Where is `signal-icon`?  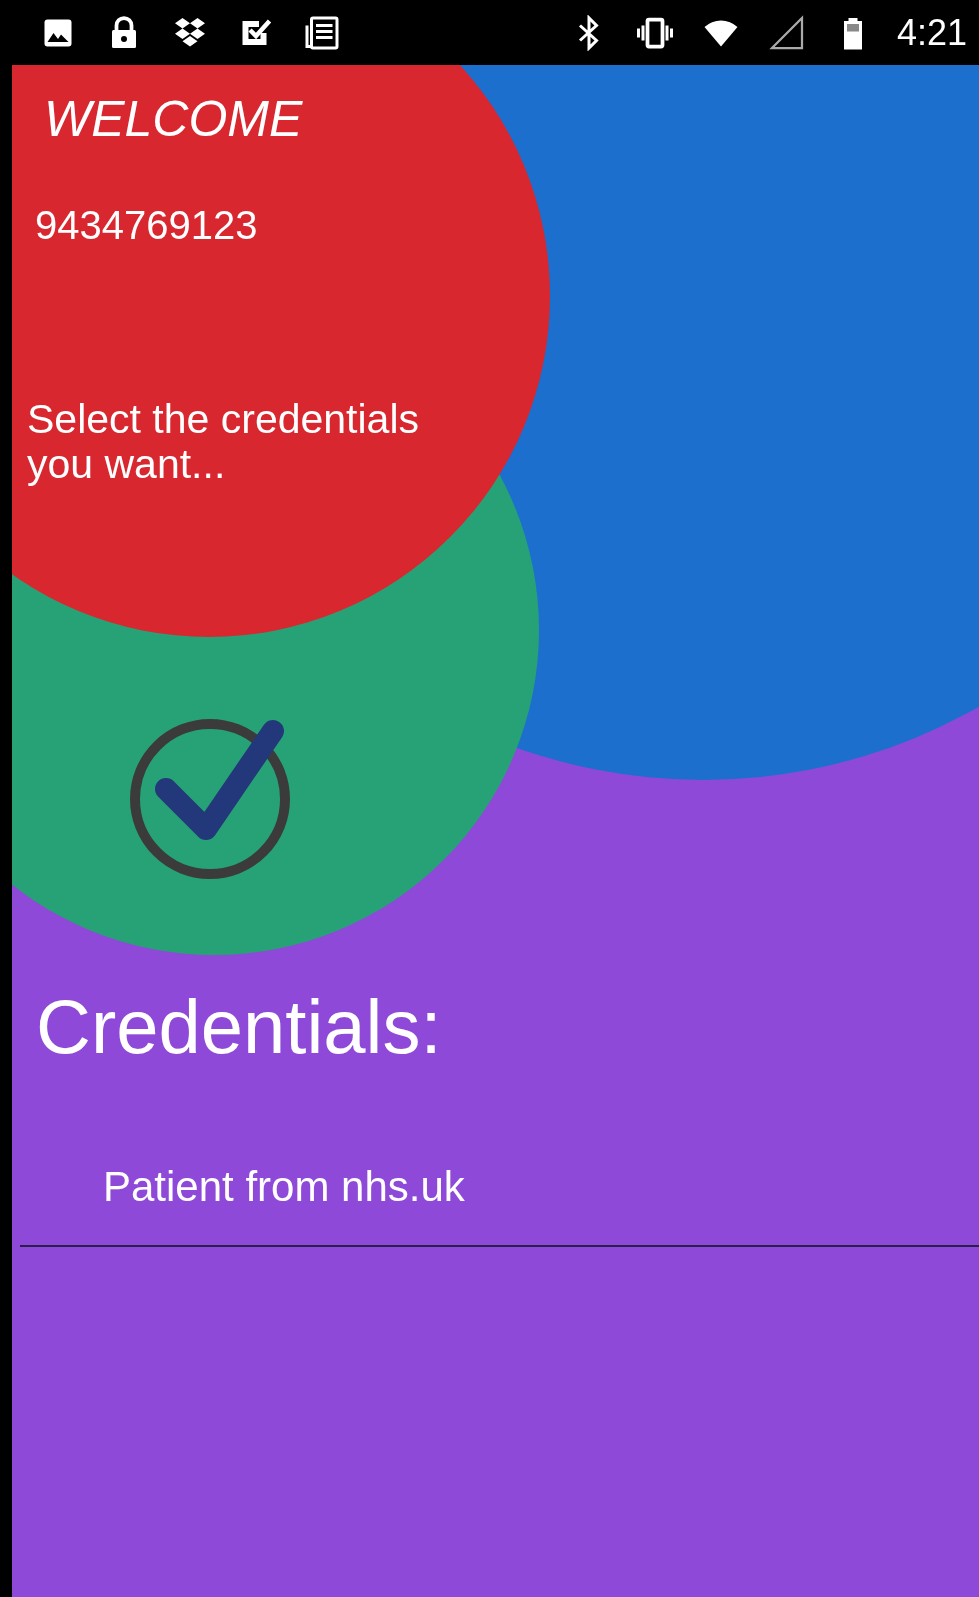 signal-icon is located at coordinates (786, 32).